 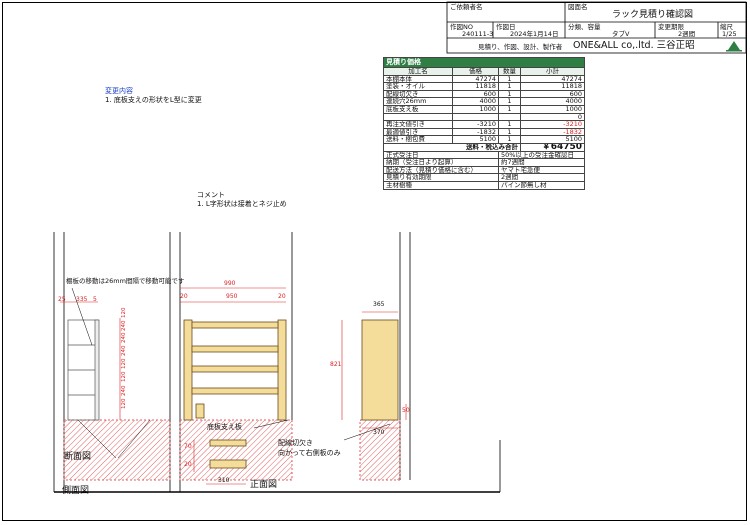 I want to click on side-dim-1: 25, so click(x=62, y=299).